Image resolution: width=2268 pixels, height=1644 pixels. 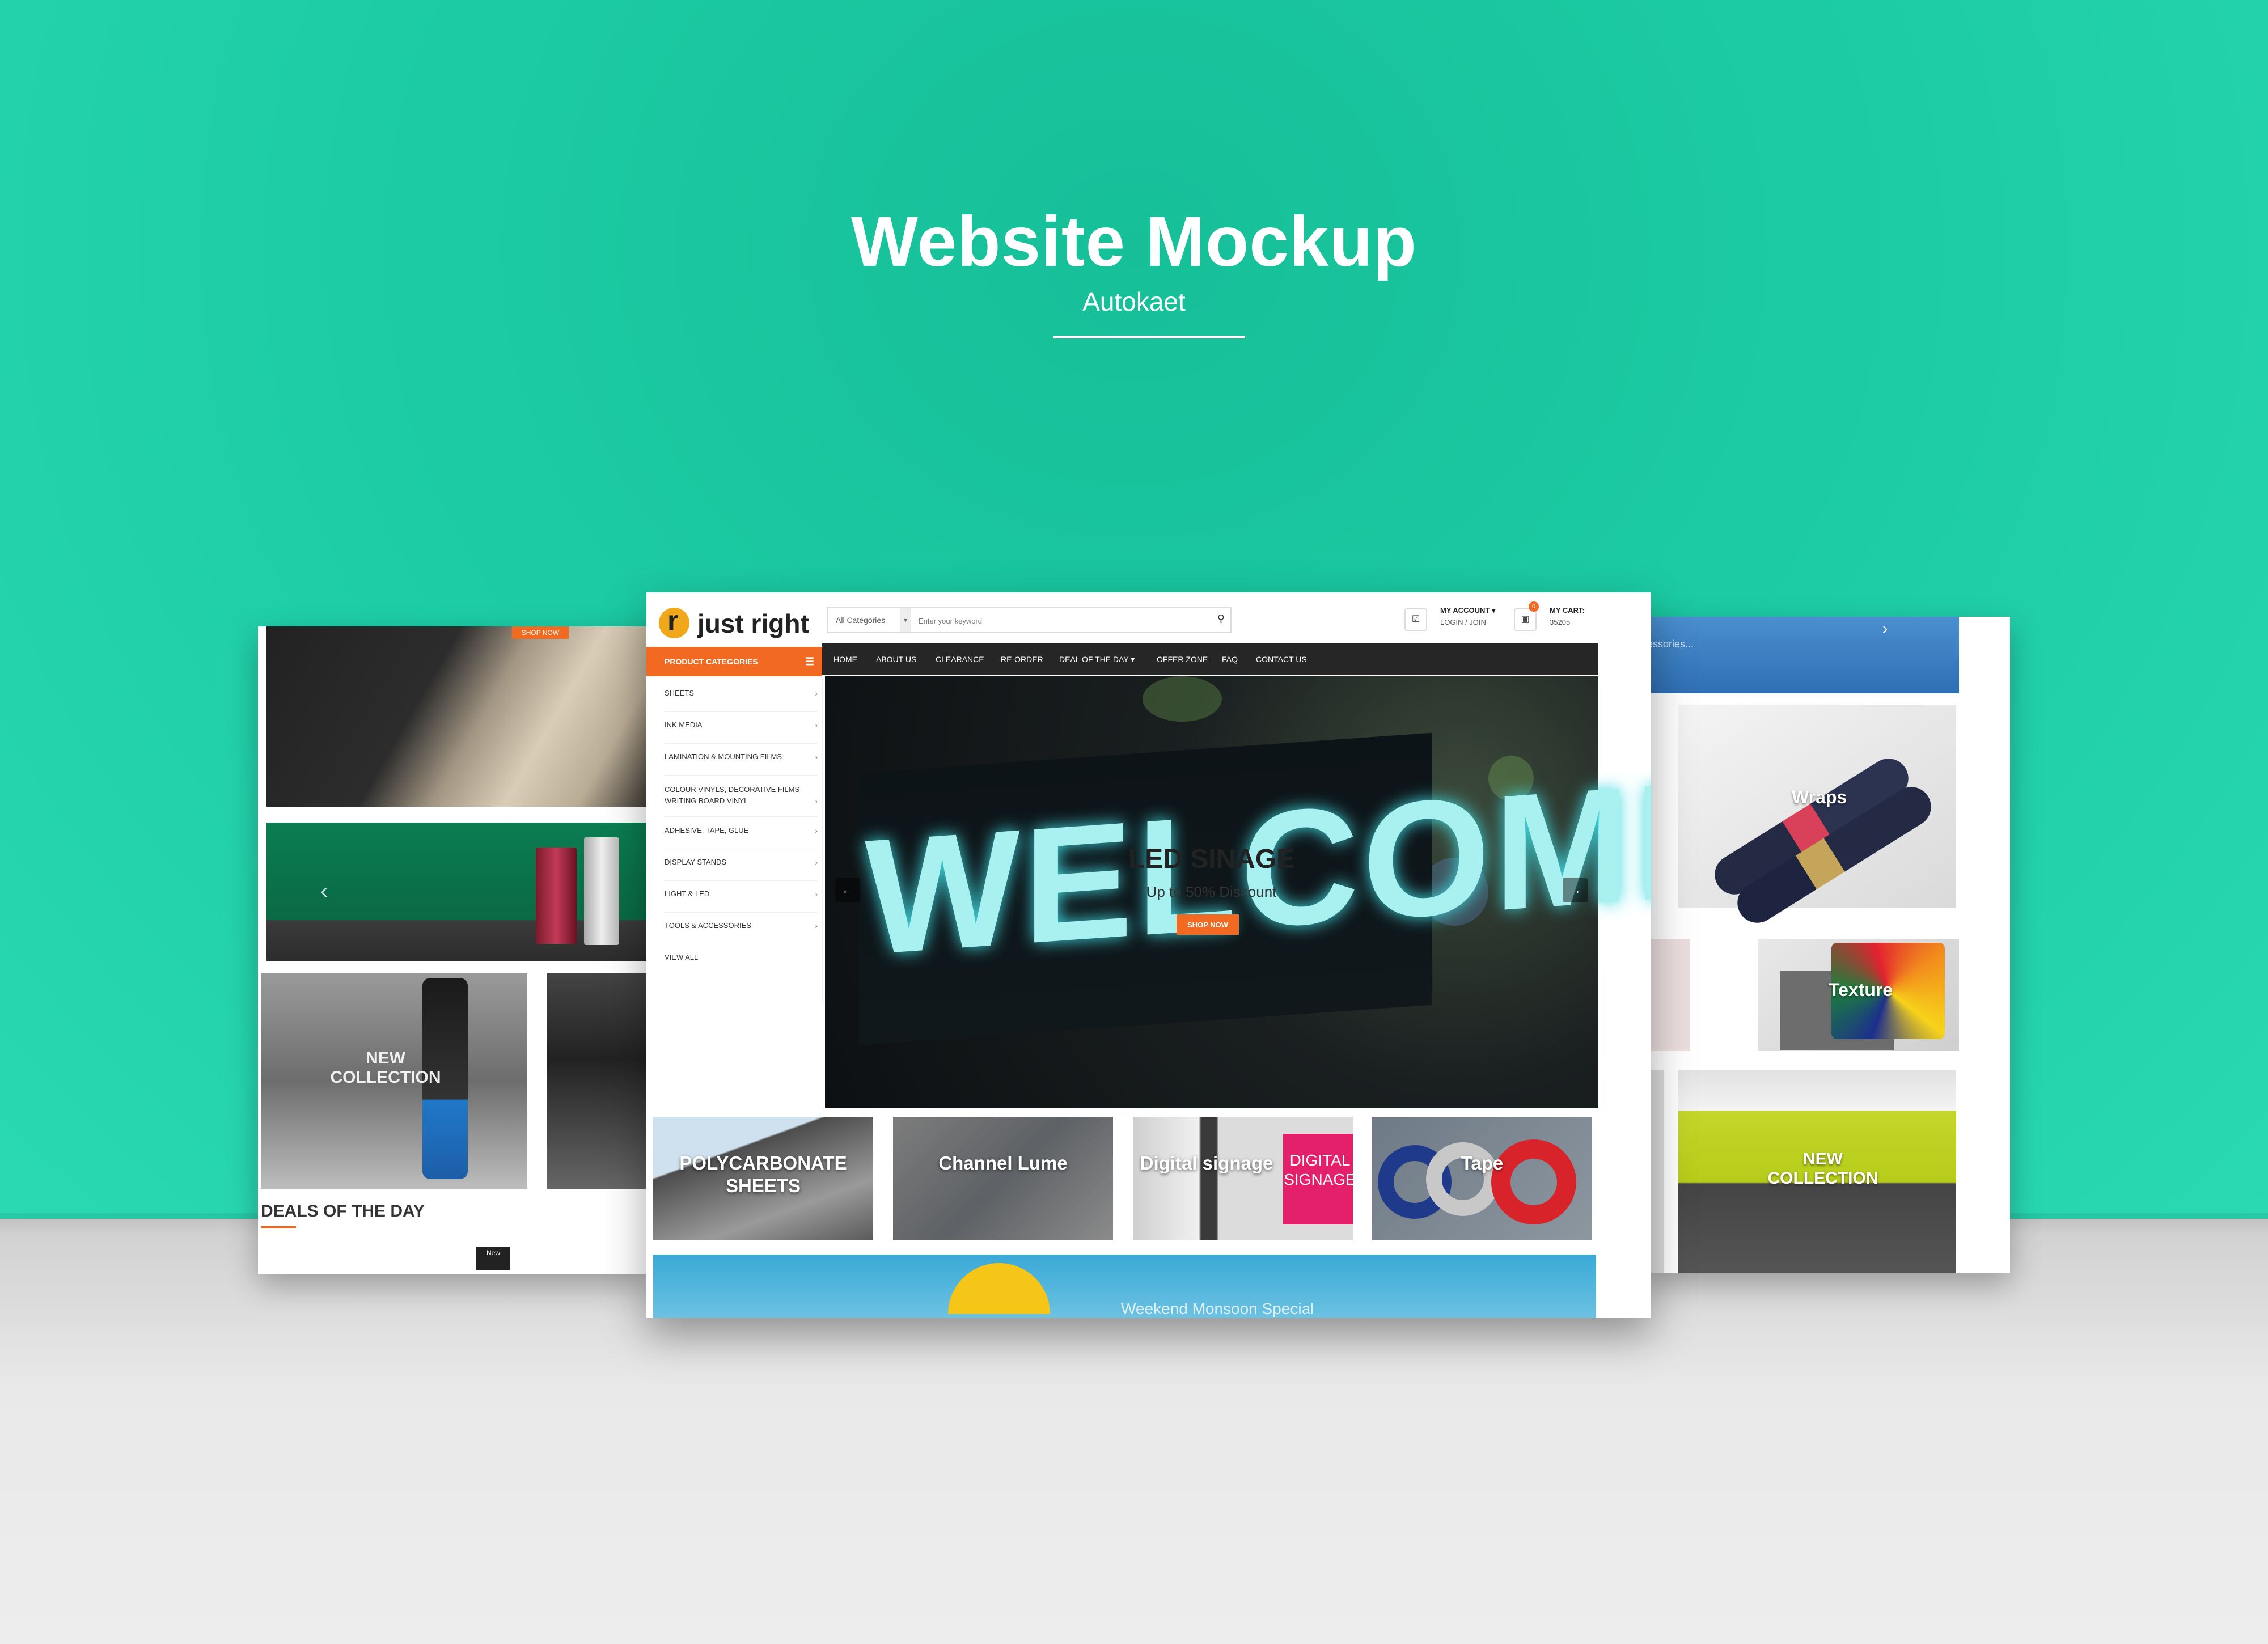 What do you see at coordinates (1022, 659) in the screenshot?
I see `nav-re-order: RE-ORDER` at bounding box center [1022, 659].